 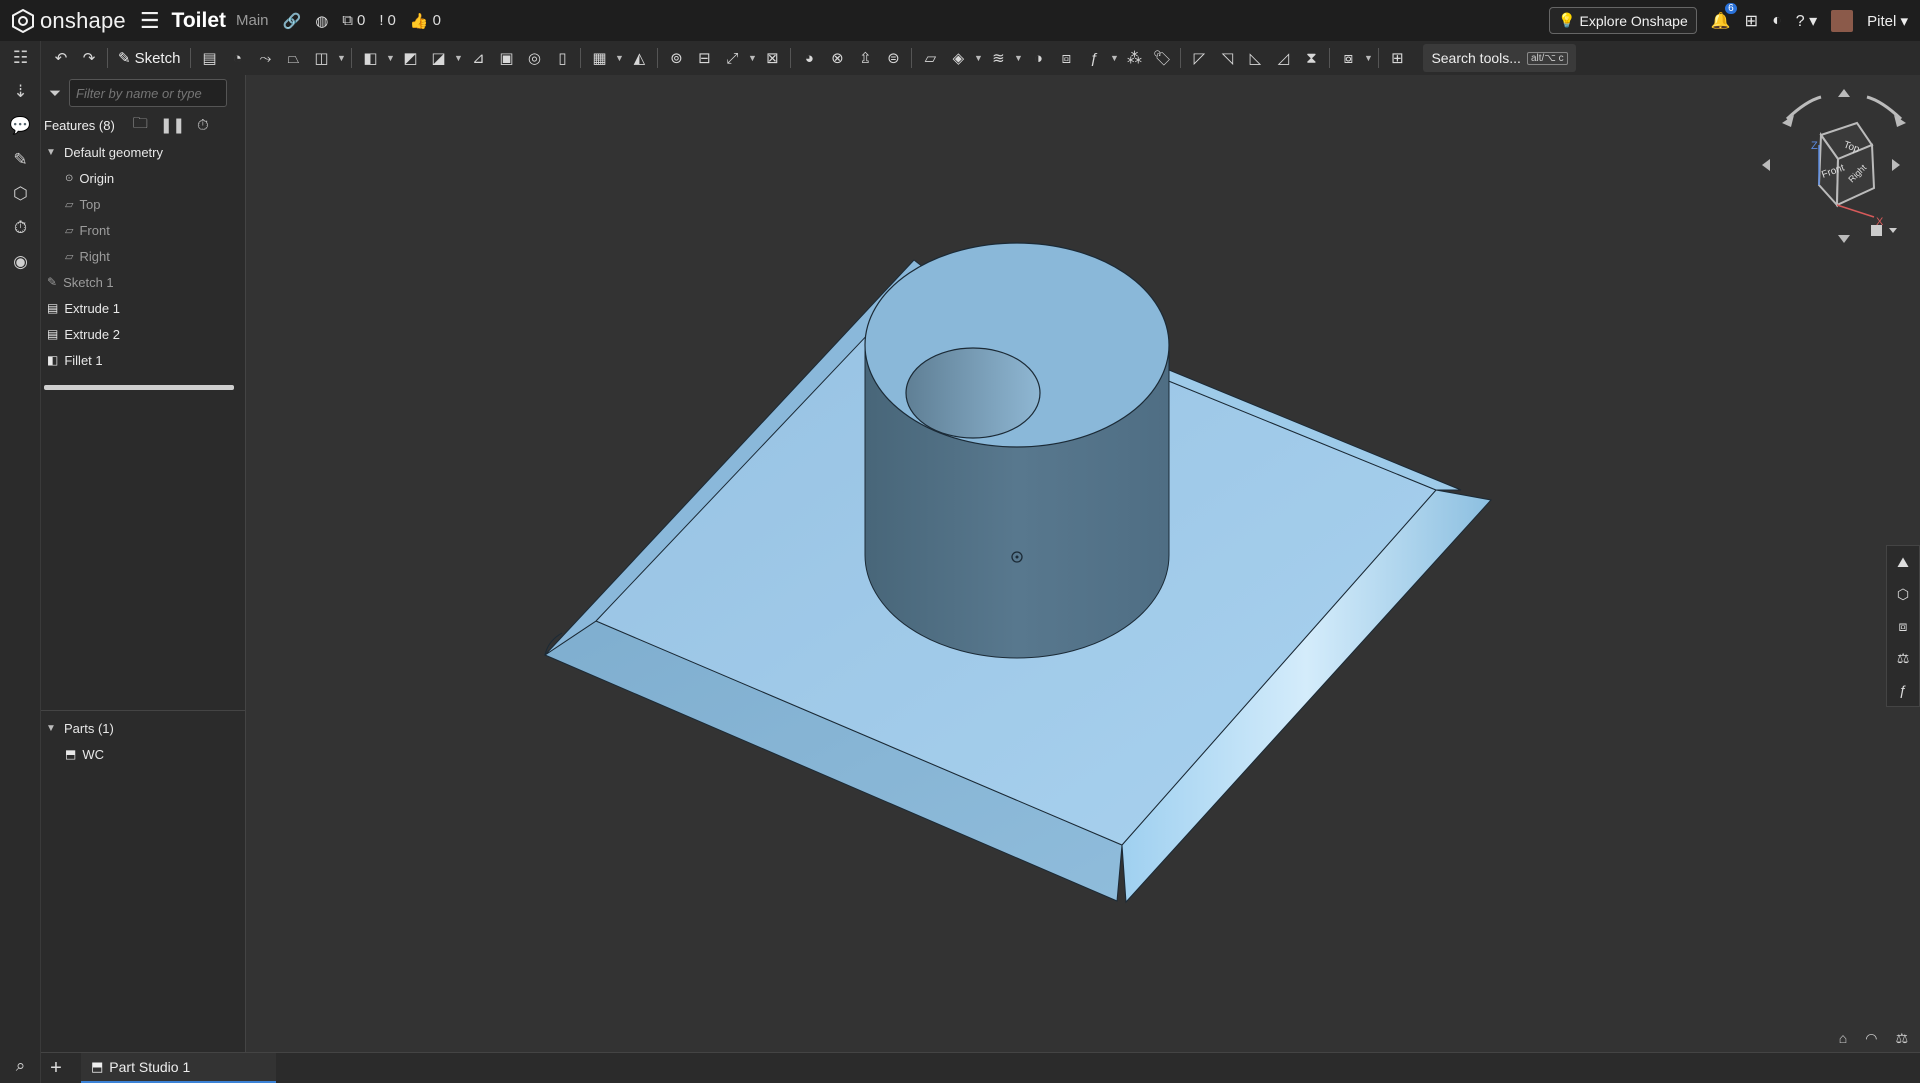 I want to click on notifications-button: 🔔 6, so click(x=1724, y=16).